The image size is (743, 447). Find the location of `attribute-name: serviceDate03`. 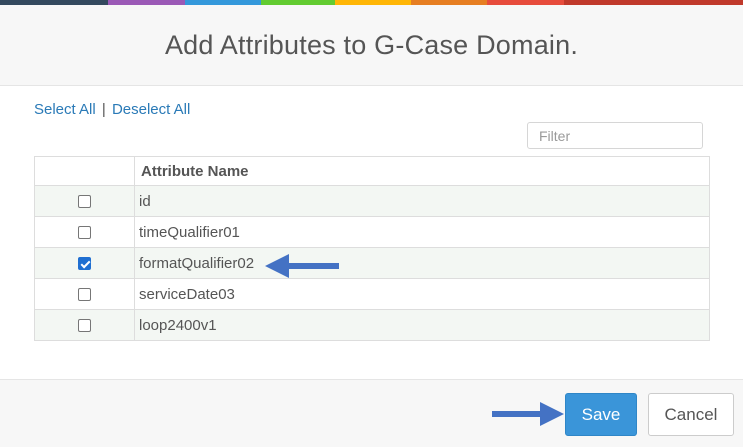

attribute-name: serviceDate03 is located at coordinates (422, 294).